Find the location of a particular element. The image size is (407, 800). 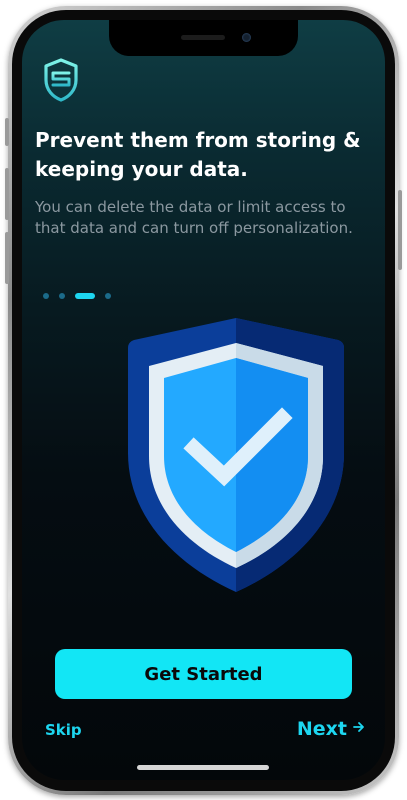

side-button-volume-down is located at coordinates (7, 258).